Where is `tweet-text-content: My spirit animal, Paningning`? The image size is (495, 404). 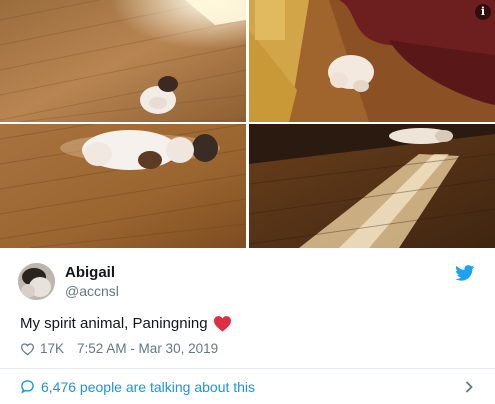
tweet-text-content: My spirit animal, Paningning is located at coordinates (114, 323).